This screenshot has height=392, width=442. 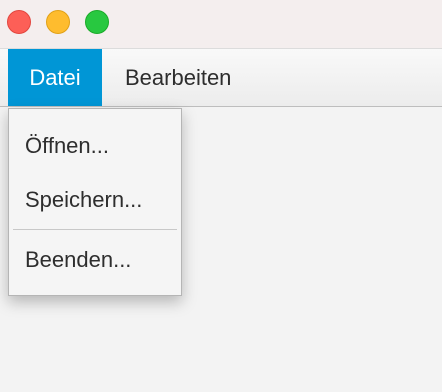 I want to click on menu-bar: Datei Bearbeiten, so click(x=221, y=78).